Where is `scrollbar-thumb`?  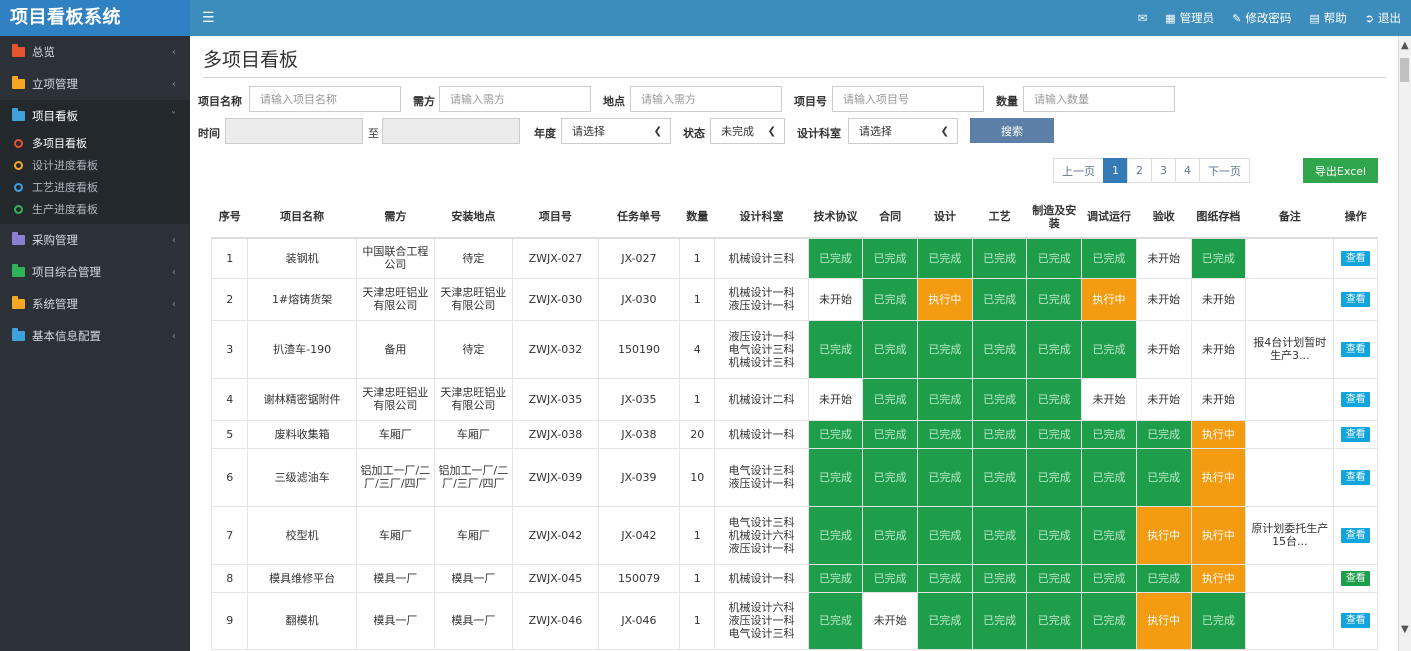
scrollbar-thumb is located at coordinates (1404, 70).